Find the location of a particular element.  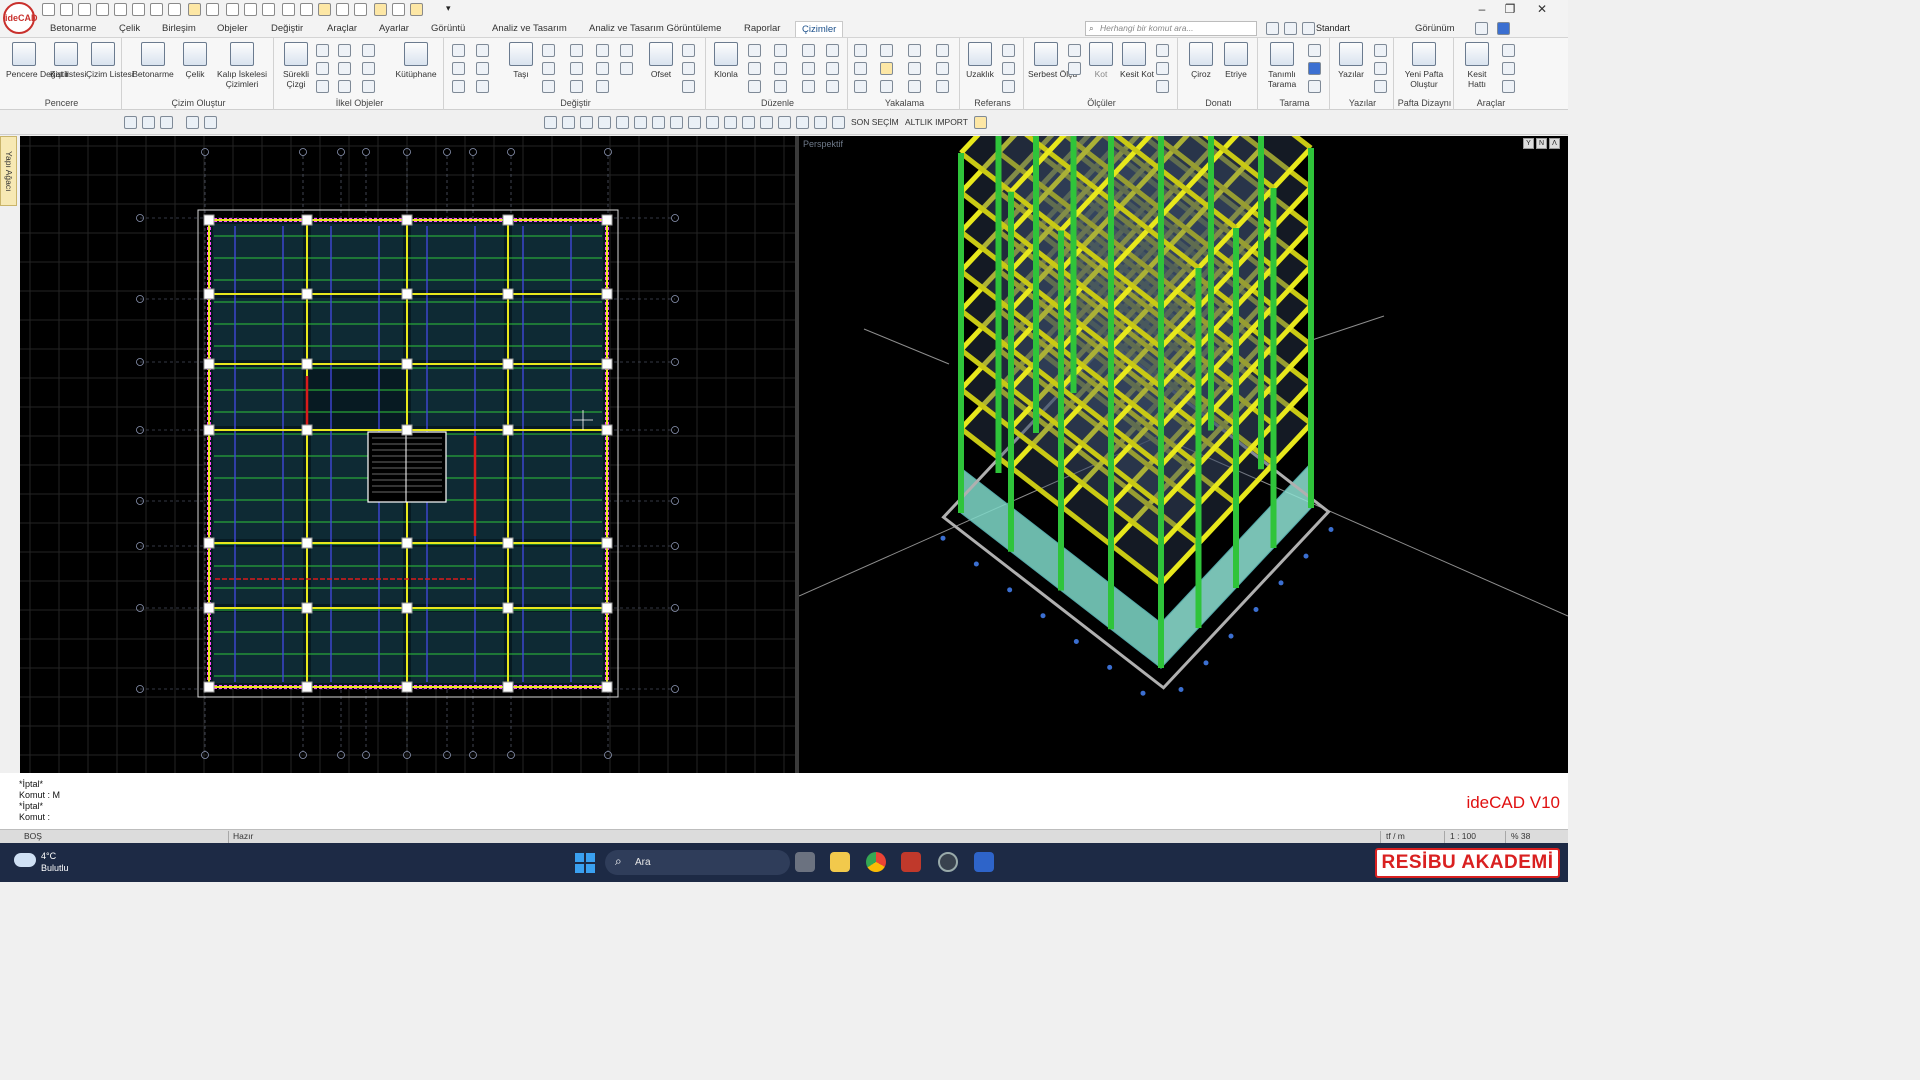

bring-front-icon is located at coordinates (808, 50).